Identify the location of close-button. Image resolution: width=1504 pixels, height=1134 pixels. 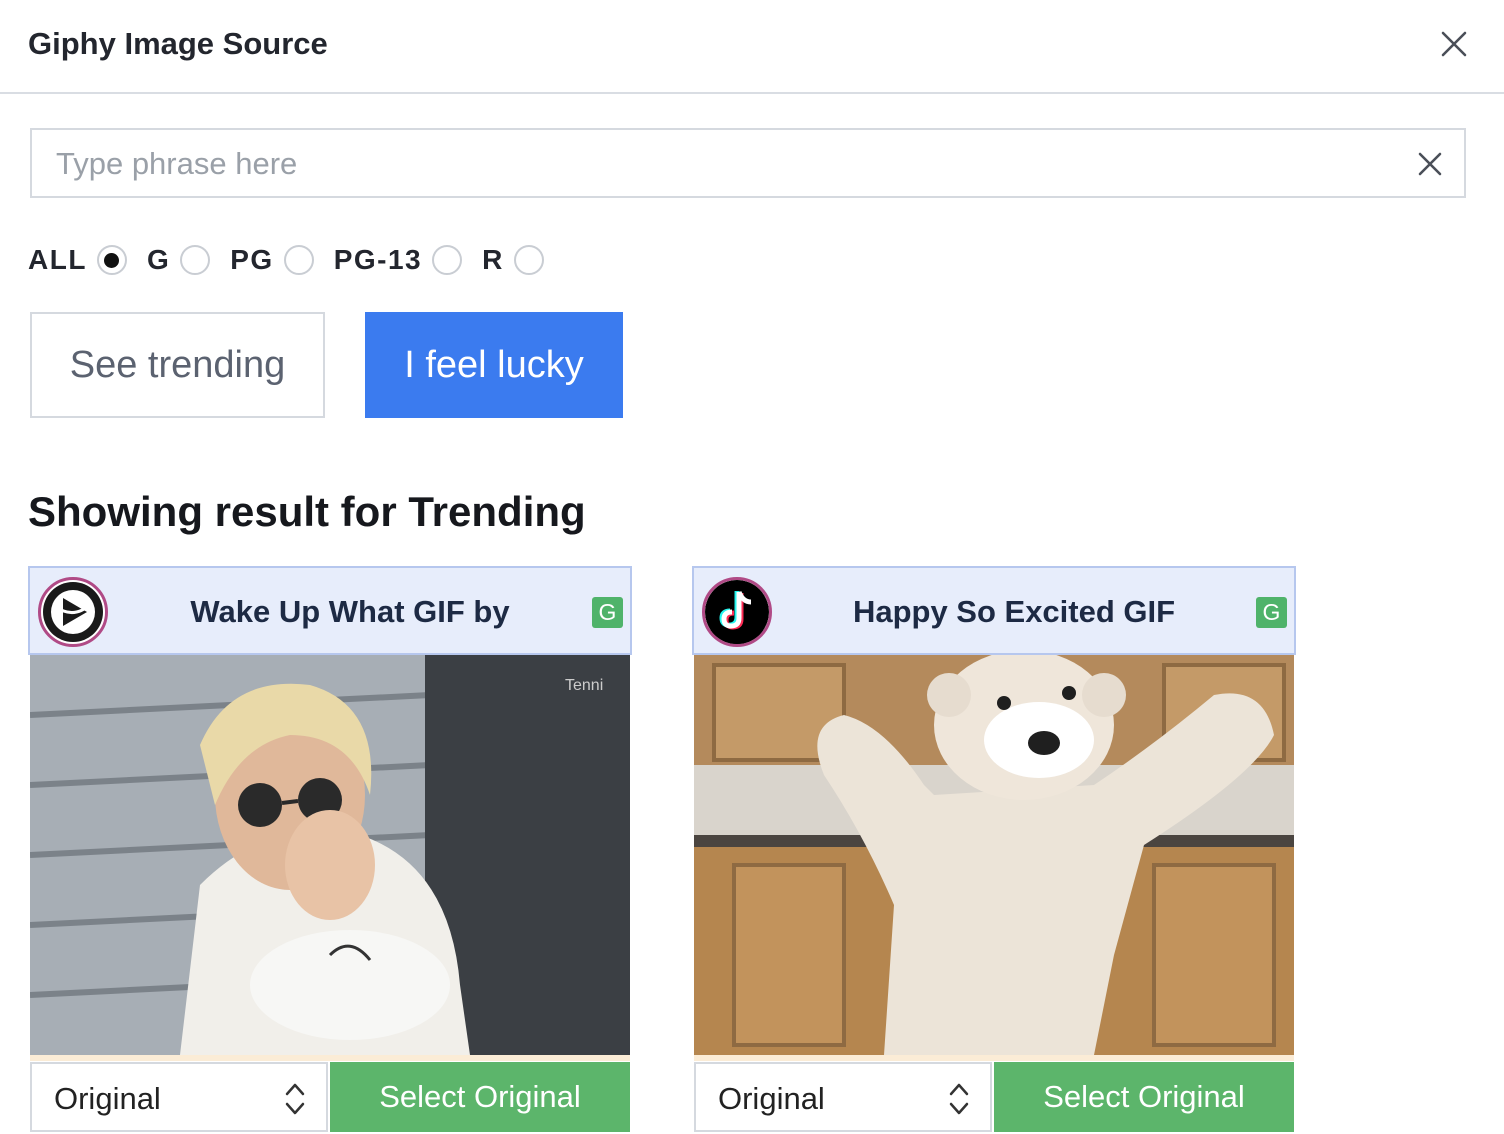
(1454, 44).